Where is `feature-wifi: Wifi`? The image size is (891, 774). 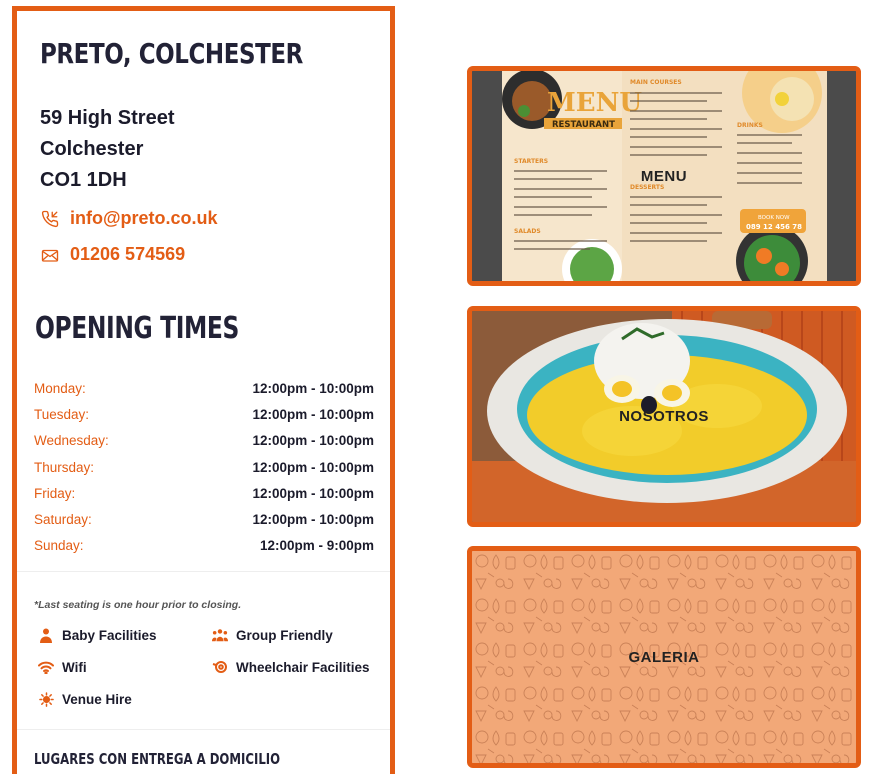 feature-wifi: Wifi is located at coordinates (62, 667).